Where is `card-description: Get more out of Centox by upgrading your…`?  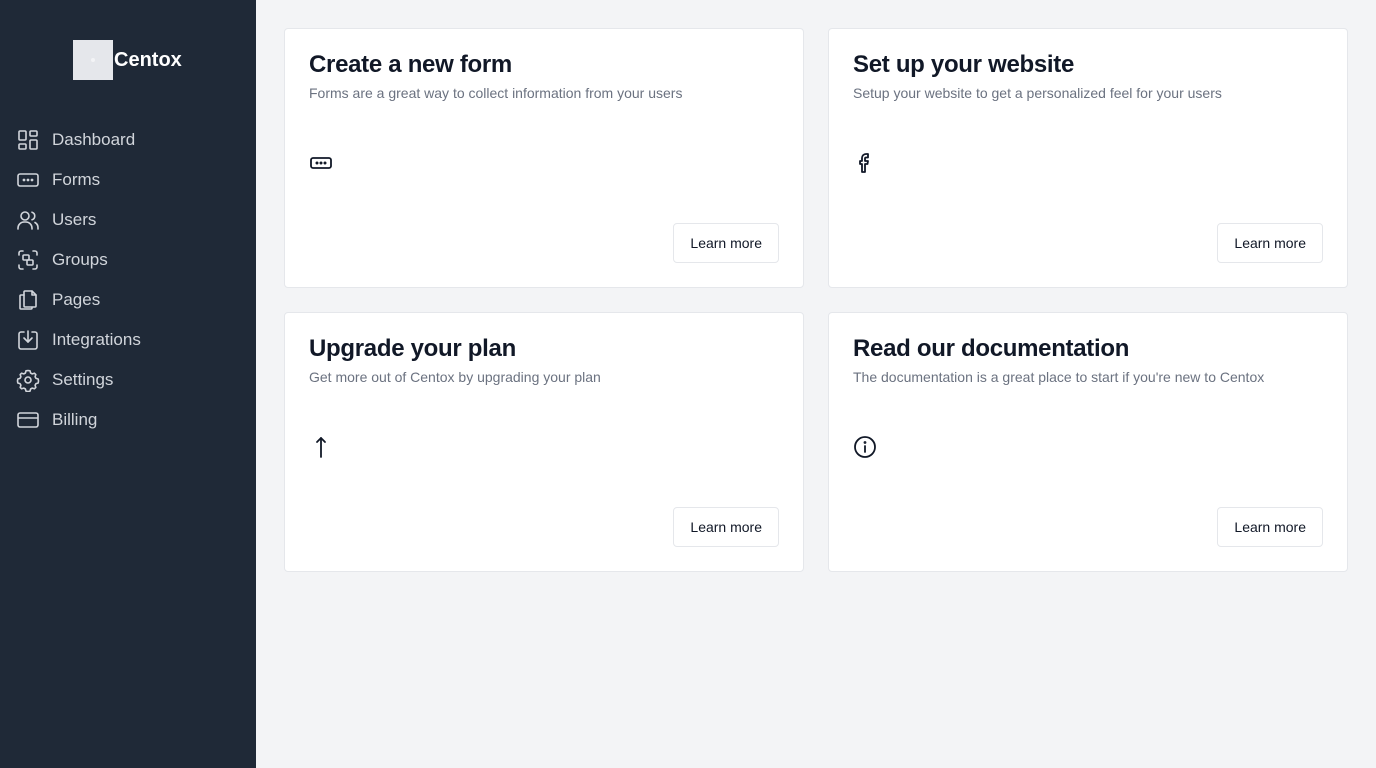
card-description: Get more out of Centox by upgrading your… is located at coordinates (455, 377).